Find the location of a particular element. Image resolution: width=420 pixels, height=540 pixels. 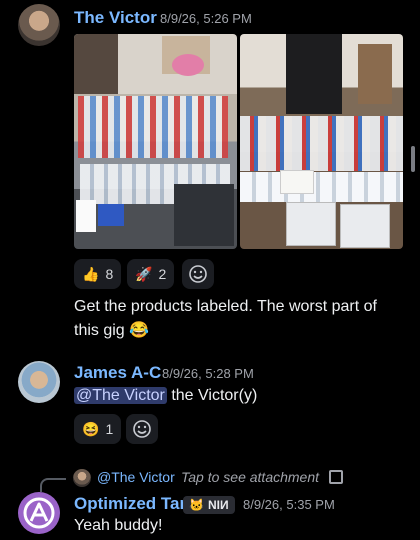

message-timestamp: 8/9/26, 5:35 PM is located at coordinates (289, 504).